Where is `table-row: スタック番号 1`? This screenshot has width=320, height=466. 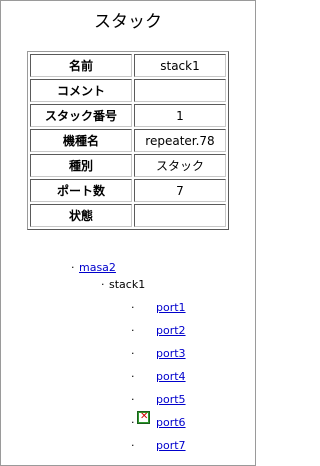
table-row: スタック番号 1 is located at coordinates (128, 115).